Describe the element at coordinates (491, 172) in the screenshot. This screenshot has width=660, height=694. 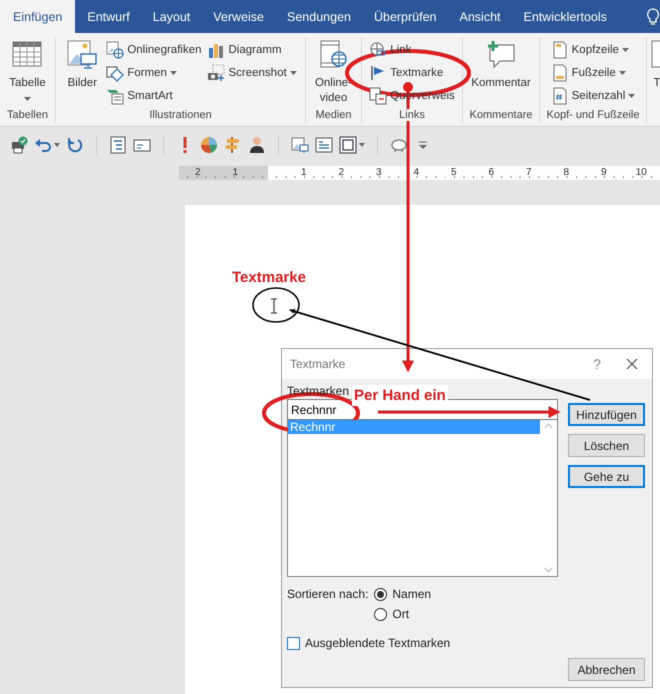
I see `ruler-number: 6` at that location.